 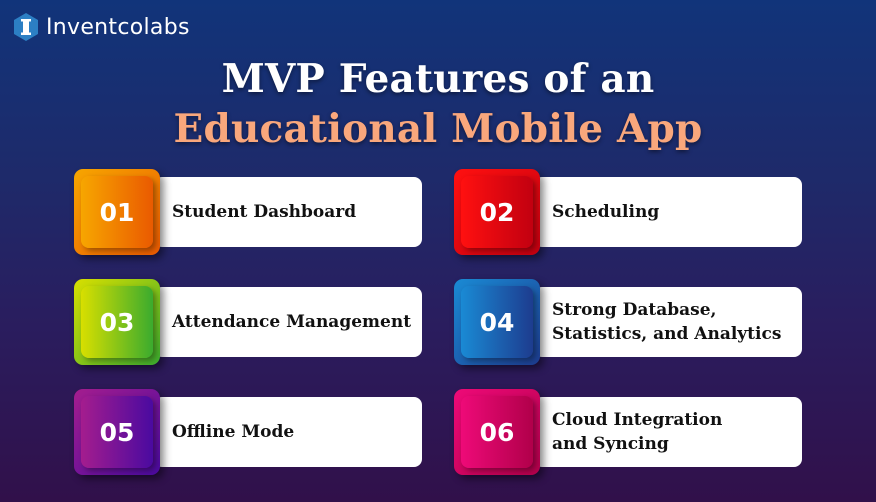 What do you see at coordinates (668, 212) in the screenshot?
I see `feature-card: Scheduling` at bounding box center [668, 212].